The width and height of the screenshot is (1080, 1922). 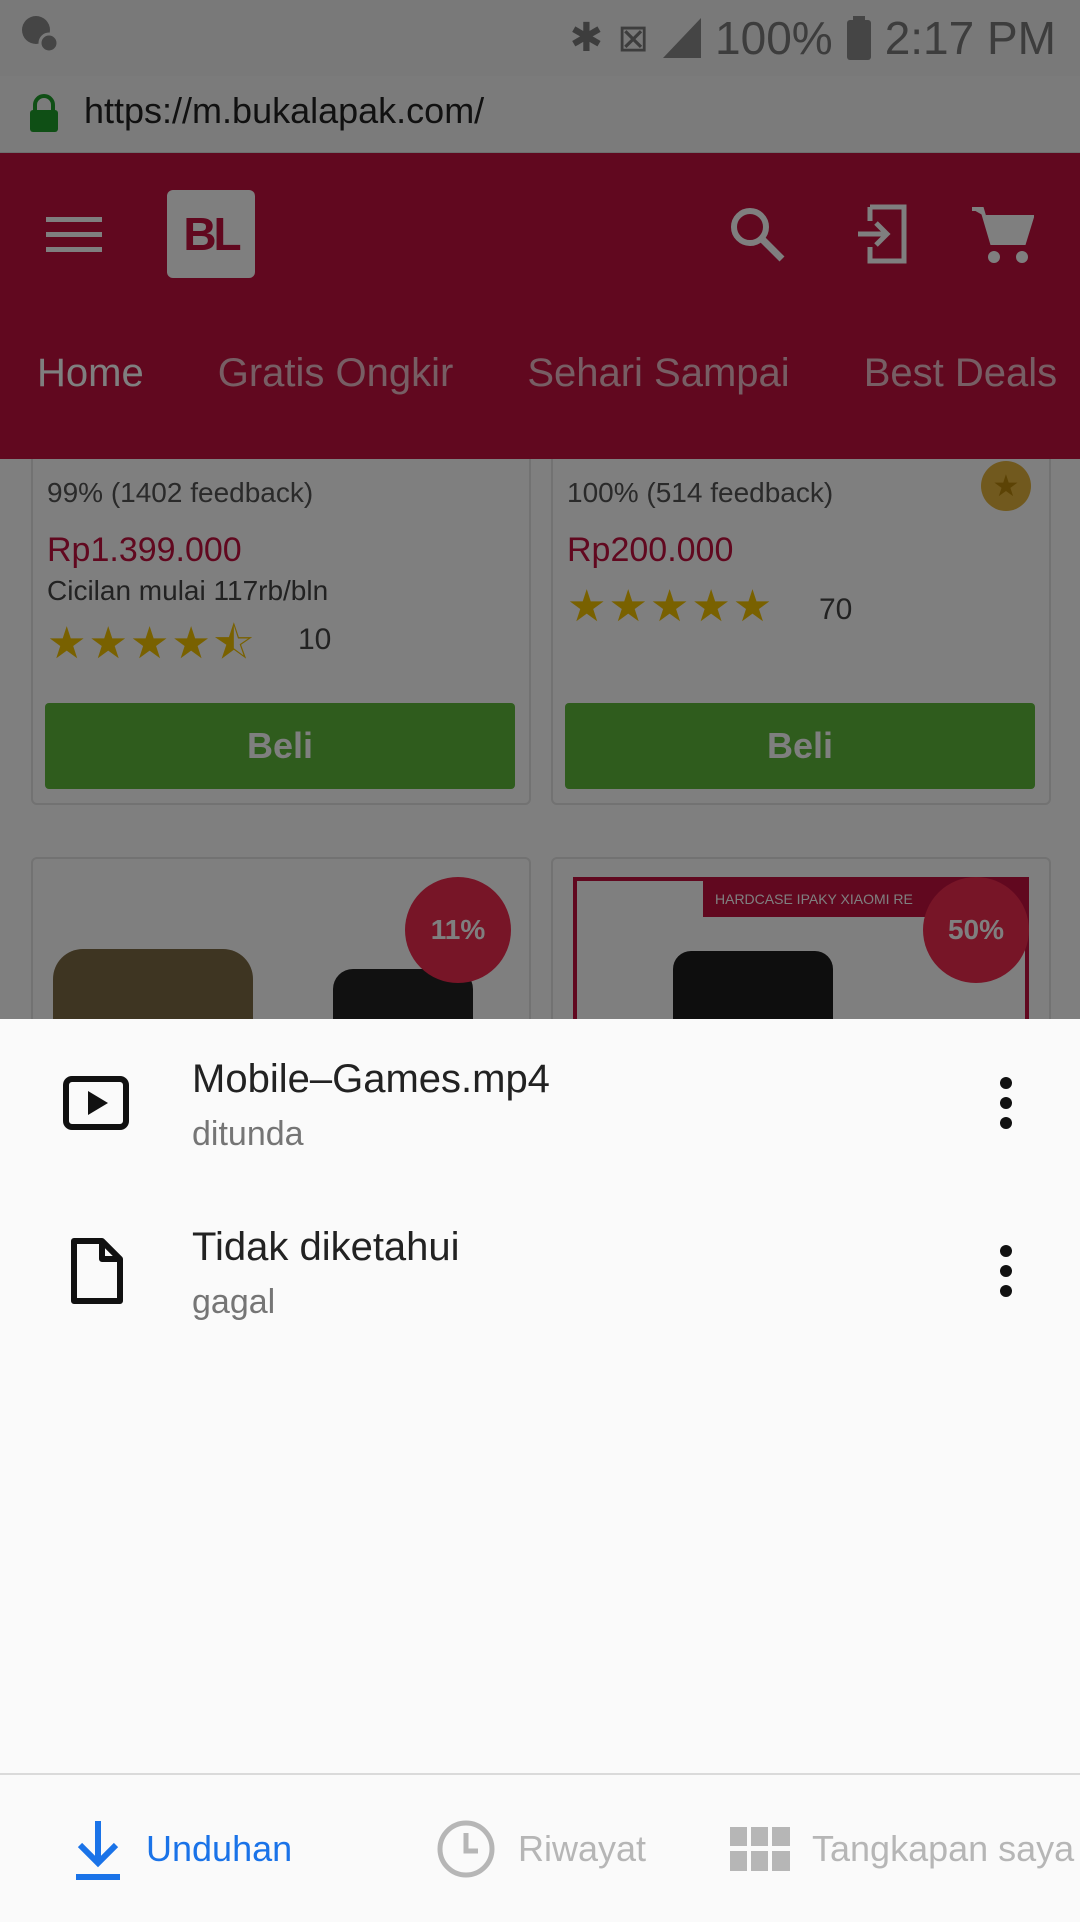 I want to click on download-item: Mobile–Games.mp4 ditunda, so click(x=540, y=1103).